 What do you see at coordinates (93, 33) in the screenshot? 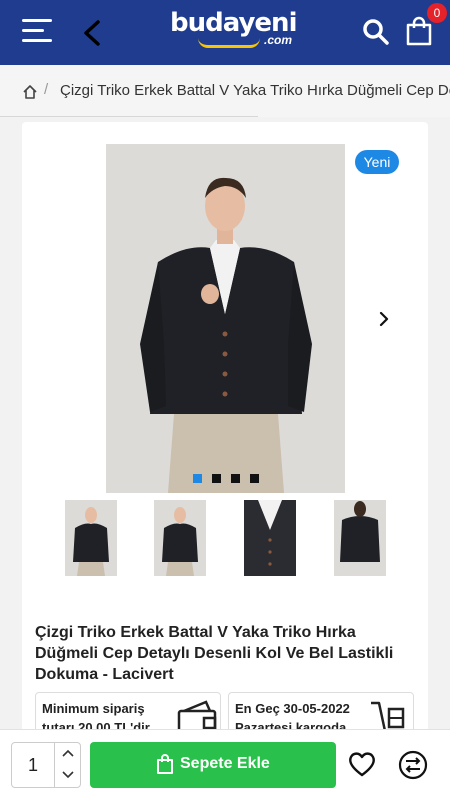
I see `back-arrow-icon` at bounding box center [93, 33].